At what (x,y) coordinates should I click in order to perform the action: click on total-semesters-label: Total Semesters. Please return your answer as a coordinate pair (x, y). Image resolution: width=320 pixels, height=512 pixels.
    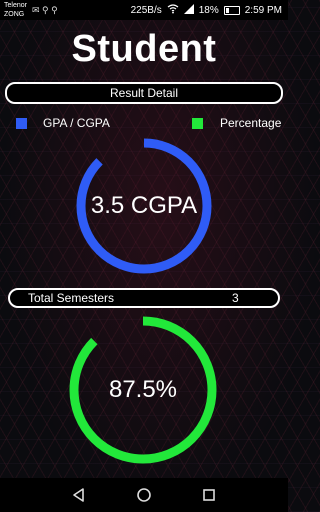
    Looking at the image, I should click on (71, 298).